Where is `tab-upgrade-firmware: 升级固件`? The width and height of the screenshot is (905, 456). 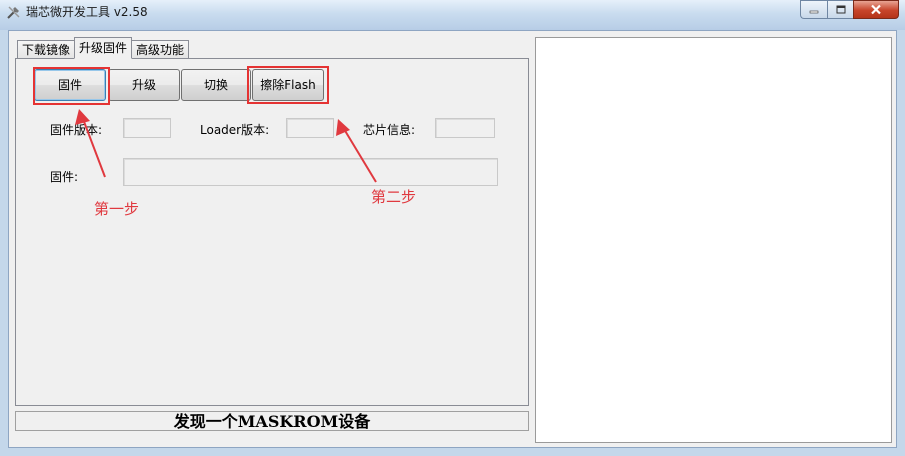
tab-upgrade-firmware: 升级固件 is located at coordinates (103, 48).